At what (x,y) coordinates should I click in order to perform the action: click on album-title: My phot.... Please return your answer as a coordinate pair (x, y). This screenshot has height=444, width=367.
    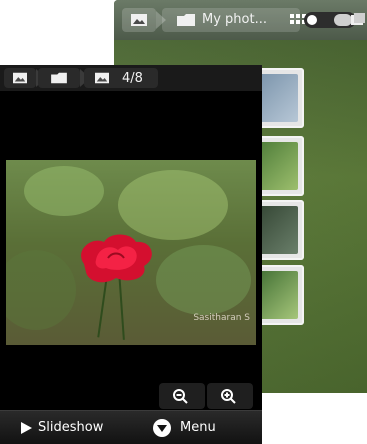
    Looking at the image, I should click on (234, 19).